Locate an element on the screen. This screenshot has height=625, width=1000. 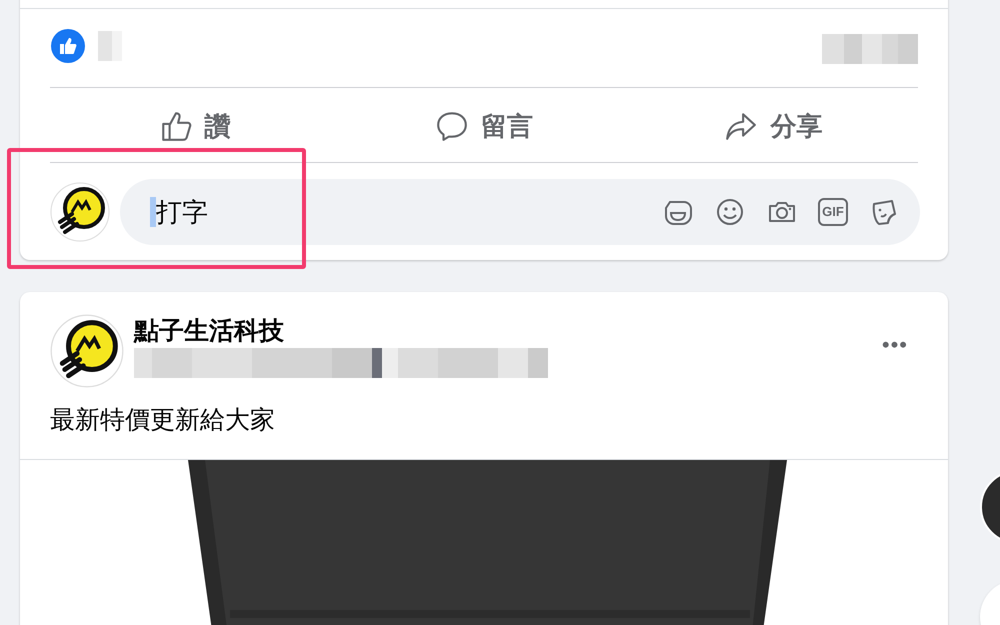
comment-button: 留言 is located at coordinates (484, 126).